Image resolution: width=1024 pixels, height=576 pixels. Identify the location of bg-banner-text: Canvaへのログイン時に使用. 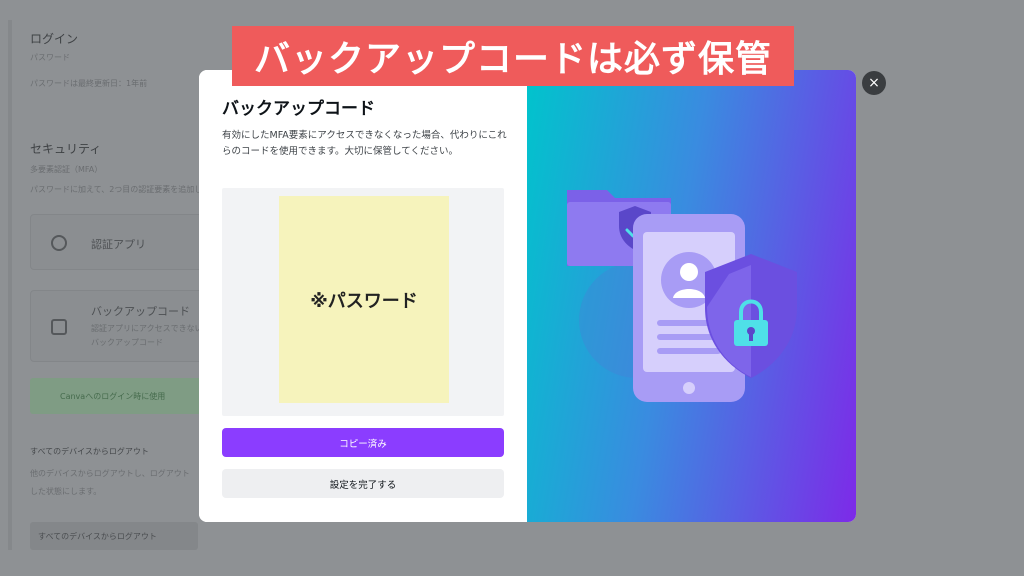
(113, 396).